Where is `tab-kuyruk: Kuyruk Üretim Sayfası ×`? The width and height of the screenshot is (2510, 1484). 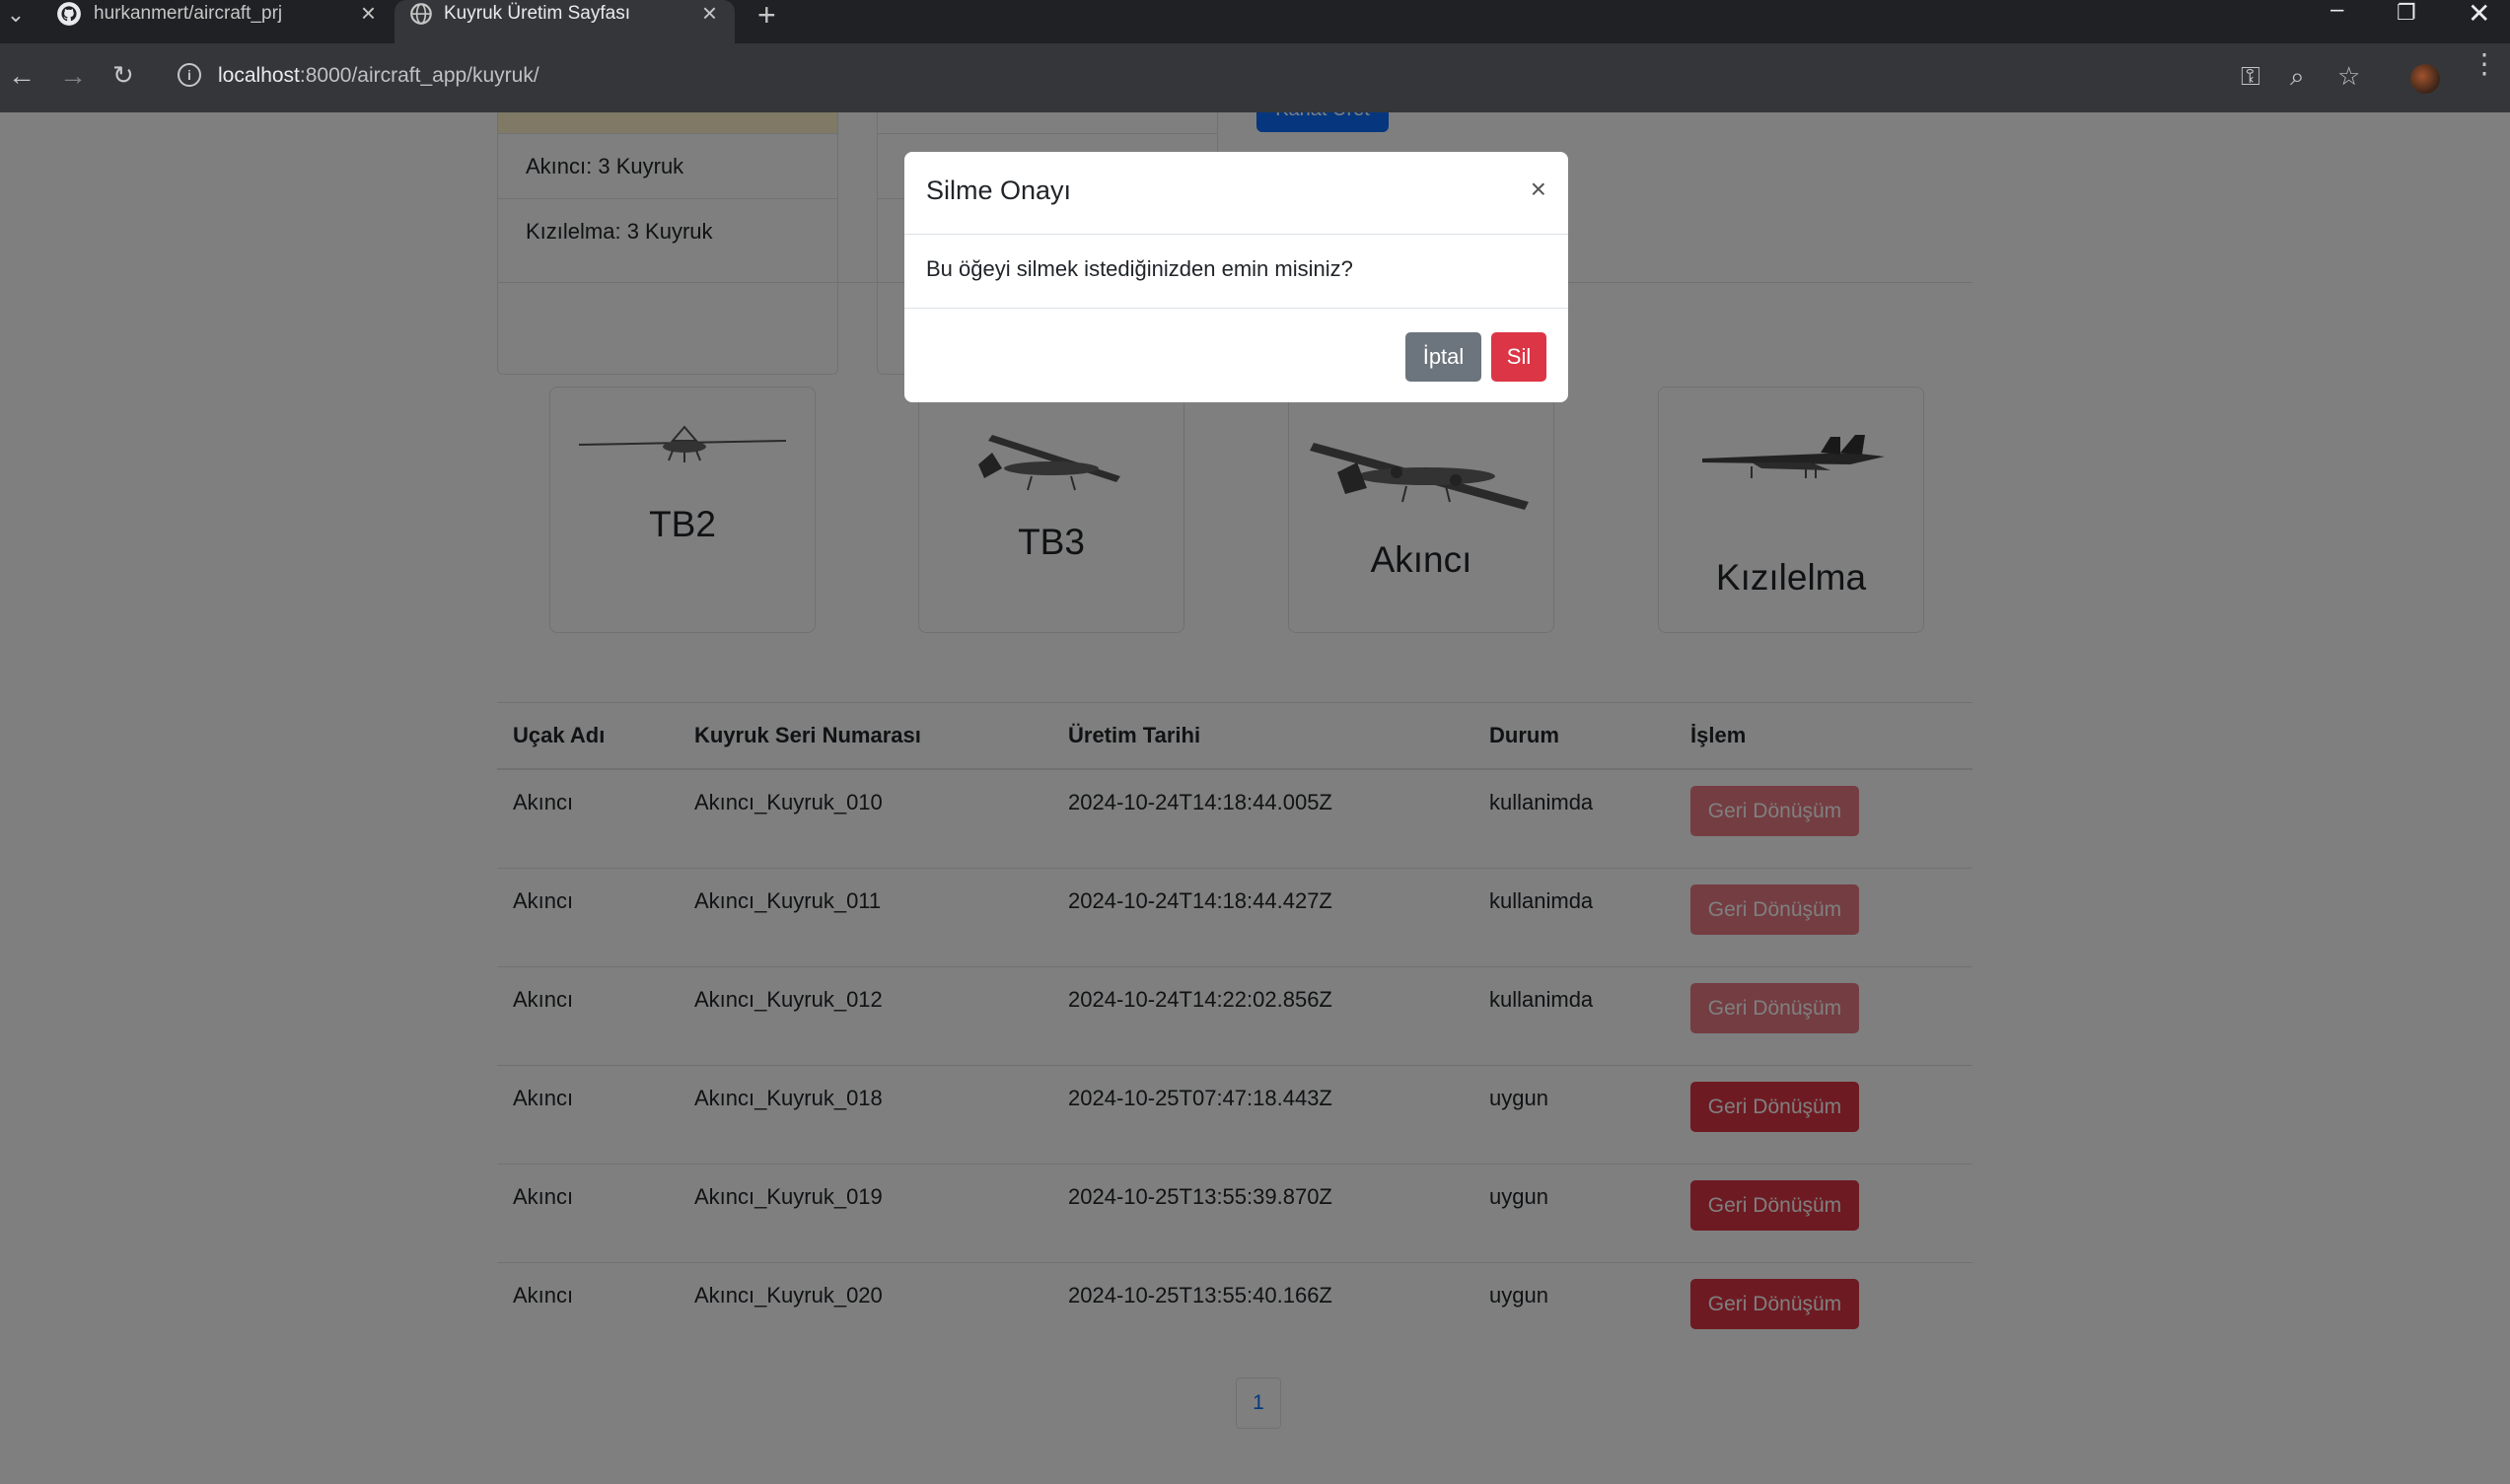
tab-kuyruk: Kuyruk Üretim Sayfası × is located at coordinates (564, 21).